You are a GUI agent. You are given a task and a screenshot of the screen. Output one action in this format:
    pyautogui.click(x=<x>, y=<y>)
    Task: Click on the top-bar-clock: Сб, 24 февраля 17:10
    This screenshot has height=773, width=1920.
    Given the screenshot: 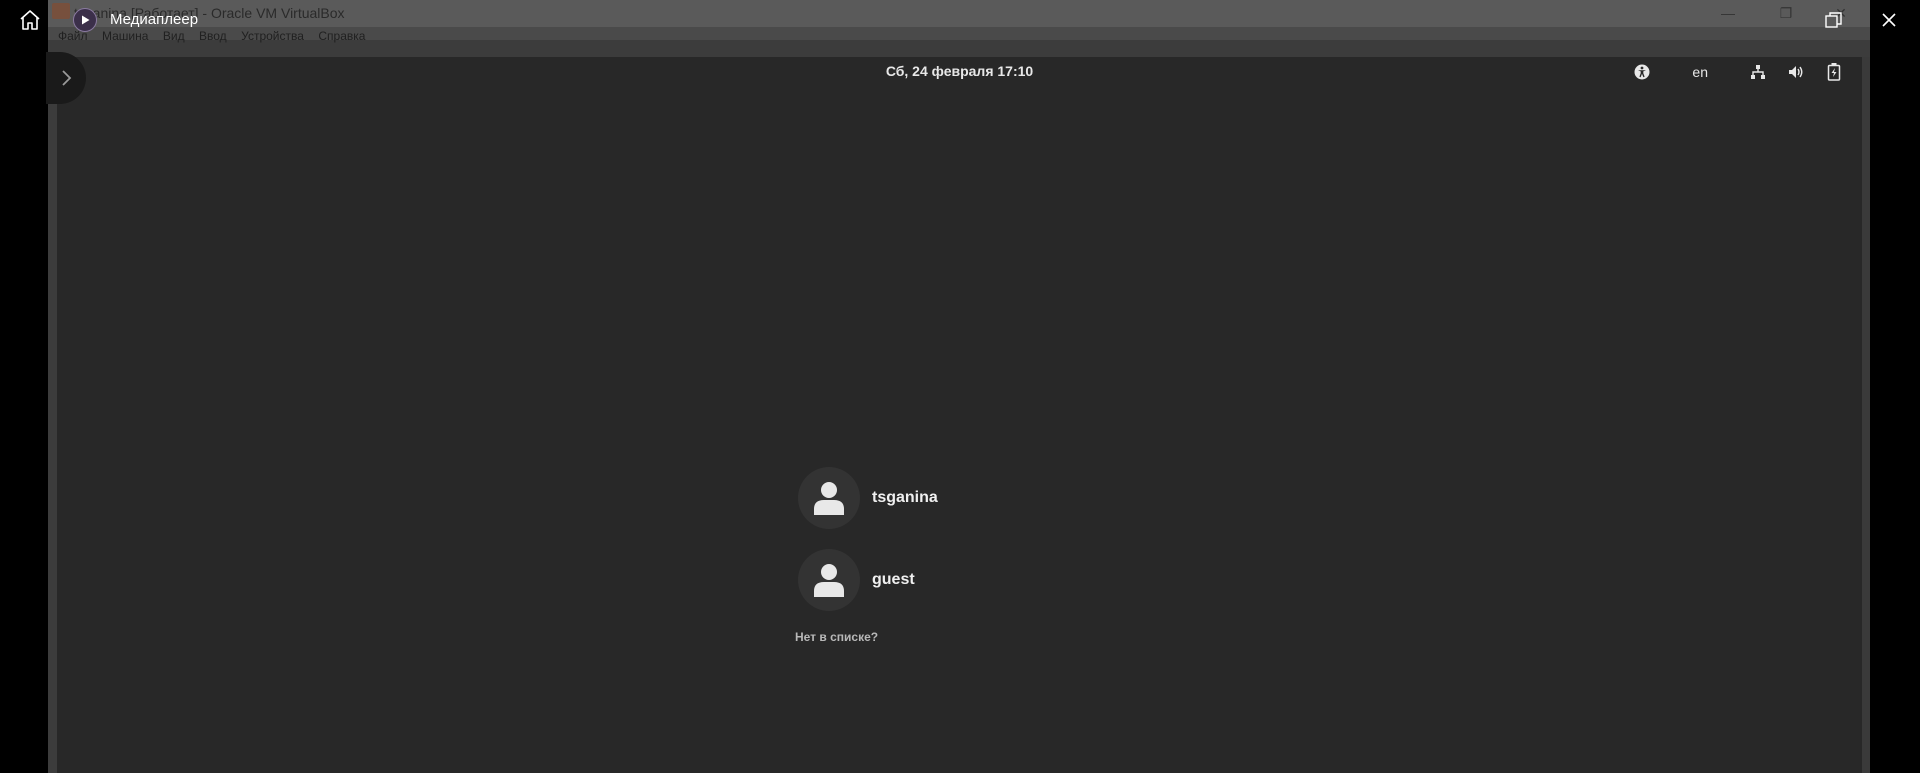 What is the action you would take?
    pyautogui.click(x=959, y=71)
    